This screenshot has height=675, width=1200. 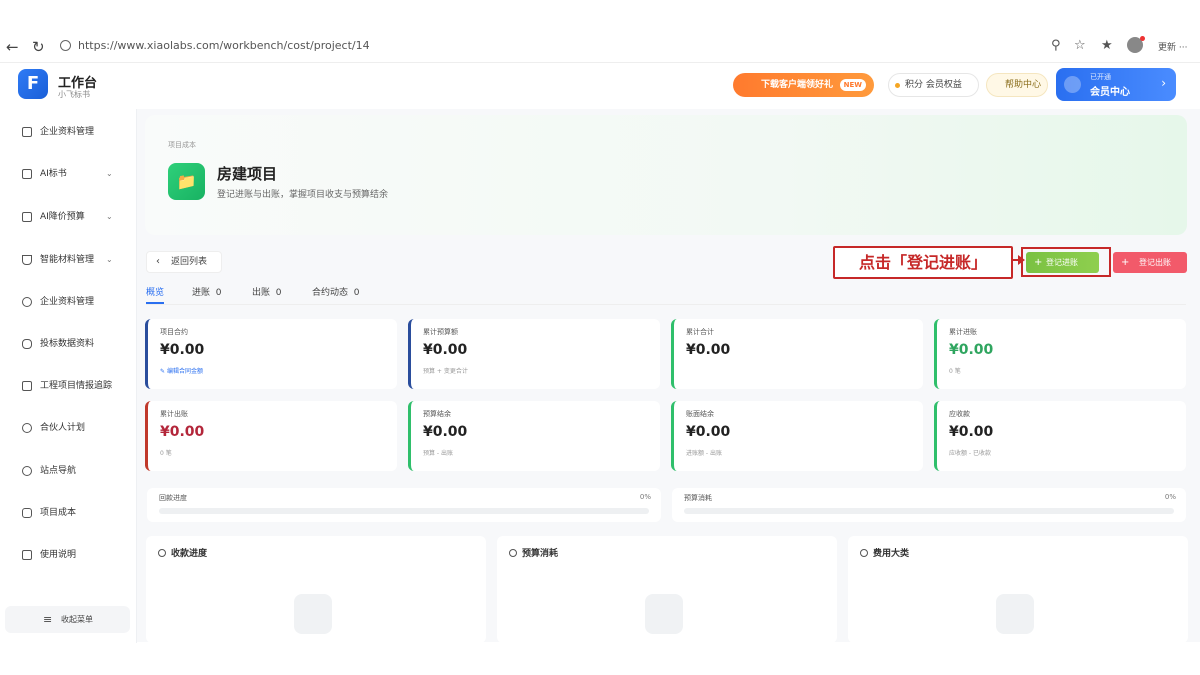 I want to click on stat-card-receivable: 应收款 ¥0.00 应收额 - 已收款, so click(x=1060, y=436).